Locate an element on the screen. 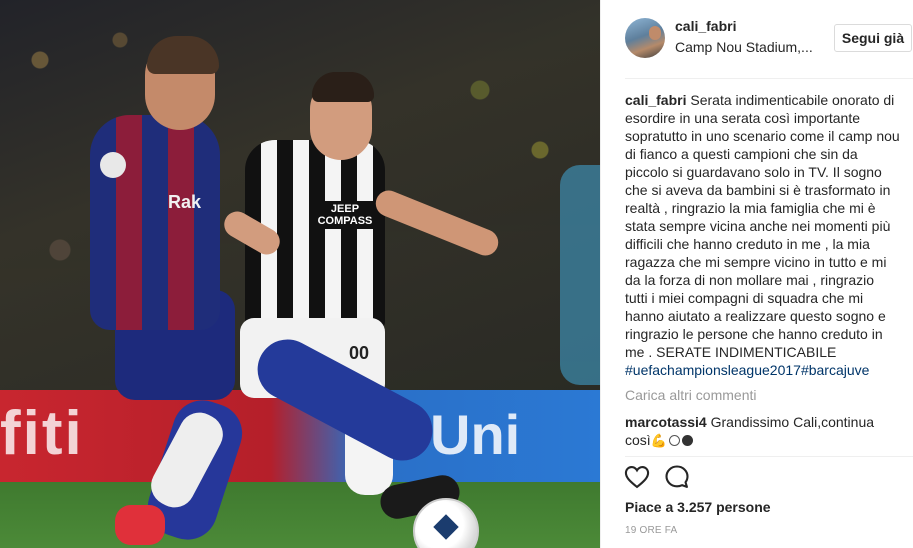 The width and height of the screenshot is (913, 548). actions-divider is located at coordinates (769, 456).